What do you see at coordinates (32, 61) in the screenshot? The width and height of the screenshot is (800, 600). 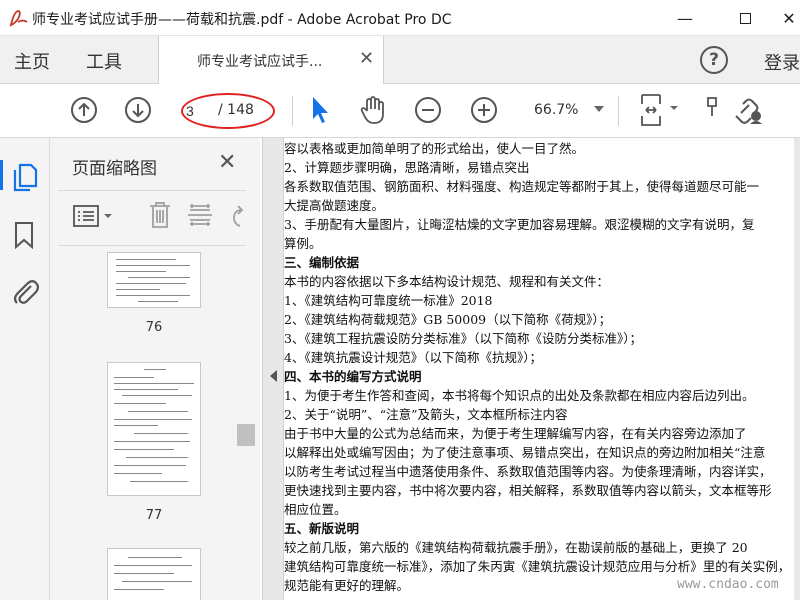 I see `menu-home: 主页` at bounding box center [32, 61].